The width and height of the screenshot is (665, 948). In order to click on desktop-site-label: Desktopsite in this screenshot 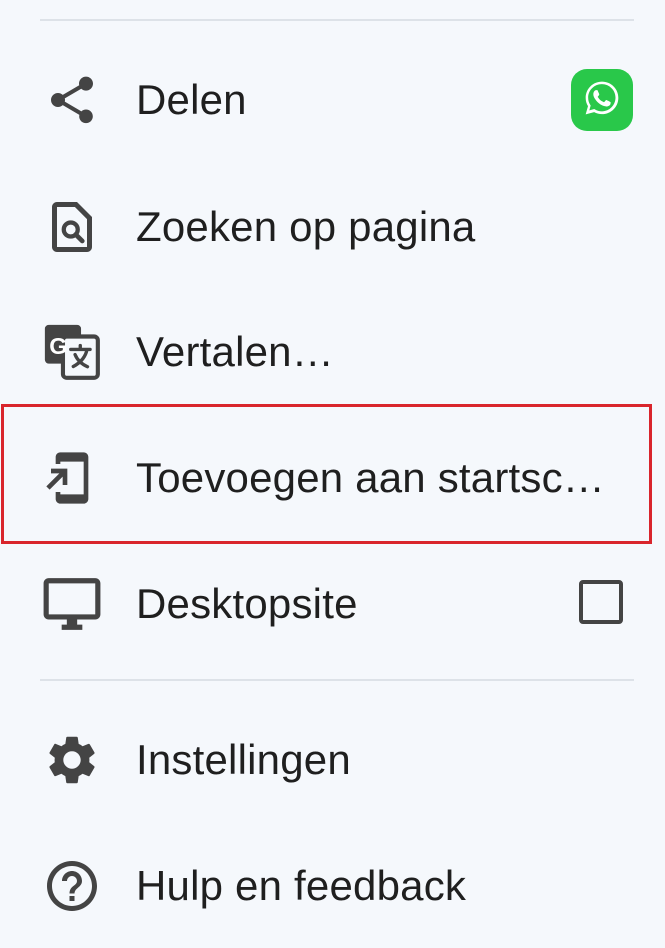, I will do `click(247, 603)`.